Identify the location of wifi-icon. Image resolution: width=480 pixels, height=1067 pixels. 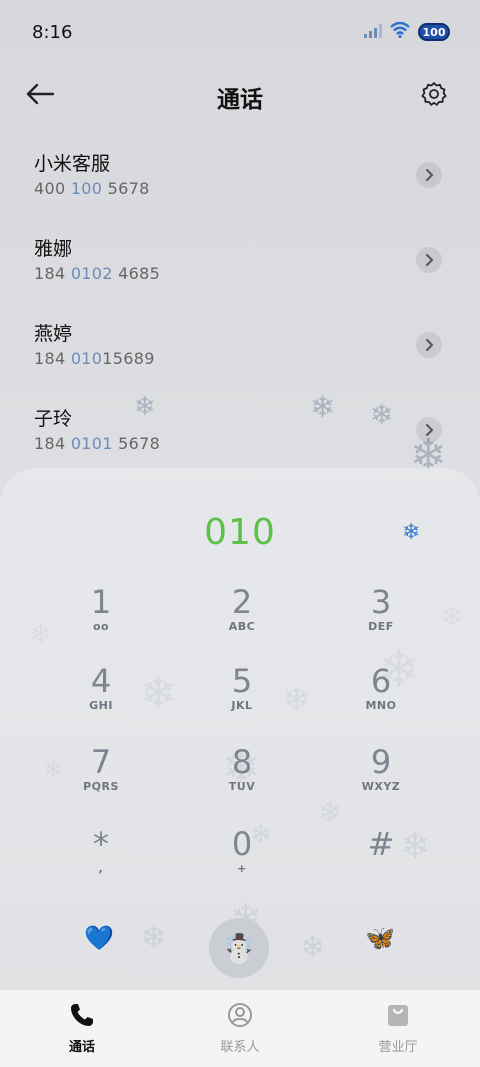
(400, 31).